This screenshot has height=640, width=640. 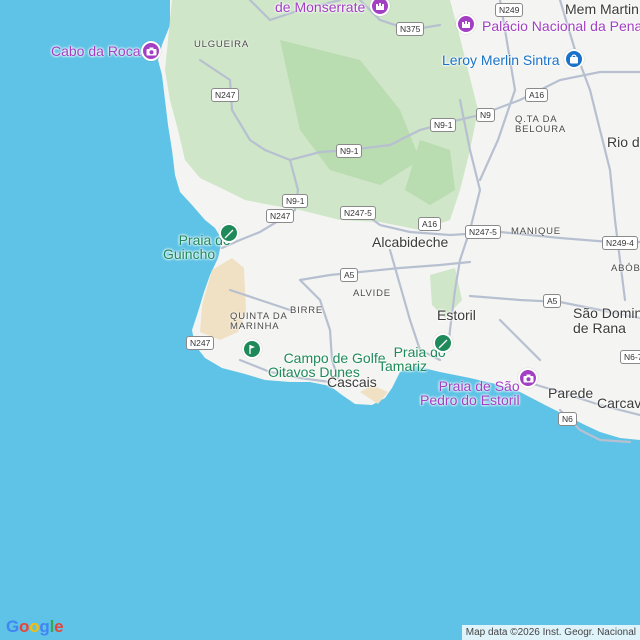 I want to click on town-cascais: Cascais, so click(x=352, y=382).